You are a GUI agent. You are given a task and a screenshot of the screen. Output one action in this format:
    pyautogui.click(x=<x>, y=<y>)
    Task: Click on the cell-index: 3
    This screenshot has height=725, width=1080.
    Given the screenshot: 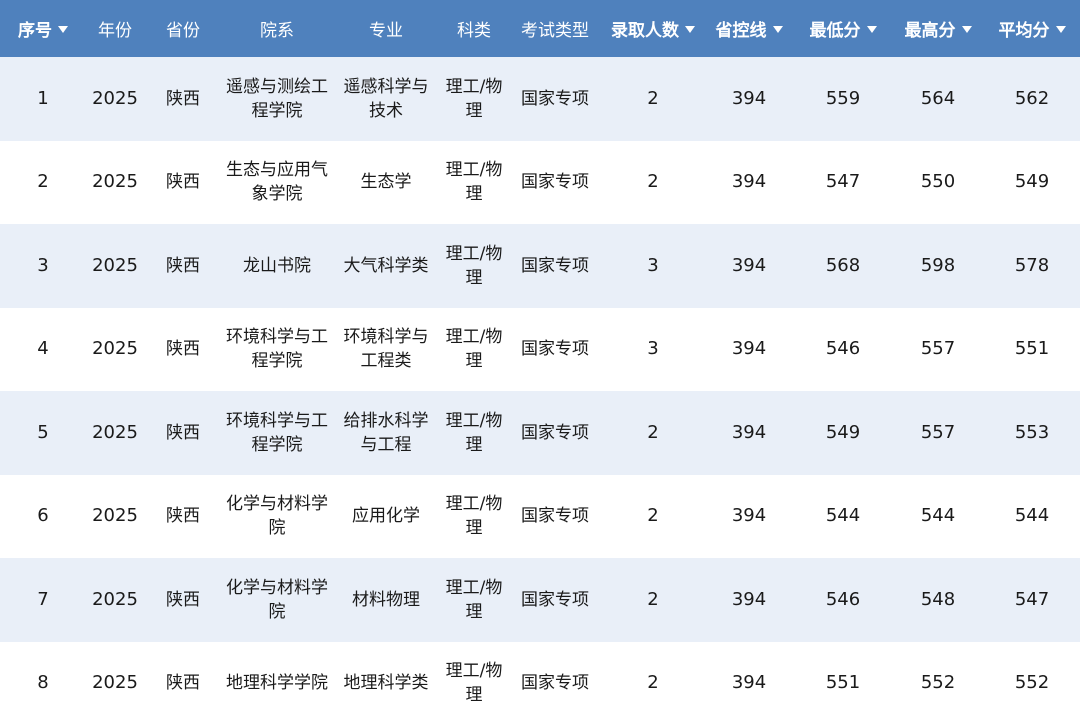 What is the action you would take?
    pyautogui.click(x=43, y=266)
    